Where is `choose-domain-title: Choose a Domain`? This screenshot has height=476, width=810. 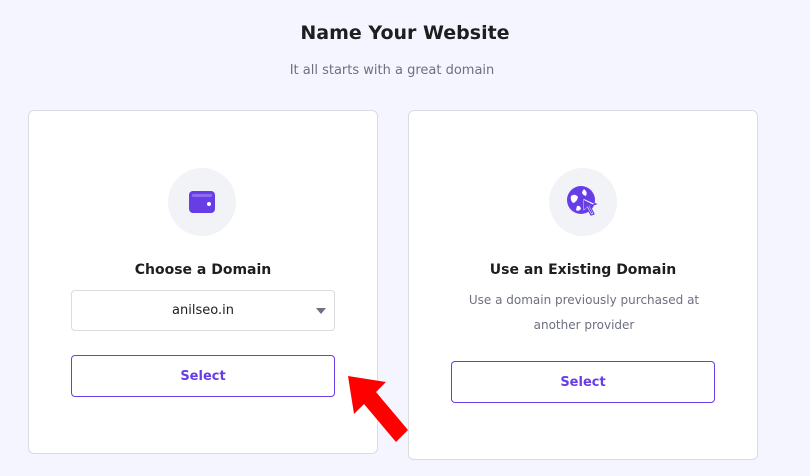 choose-domain-title: Choose a Domain is located at coordinates (203, 270).